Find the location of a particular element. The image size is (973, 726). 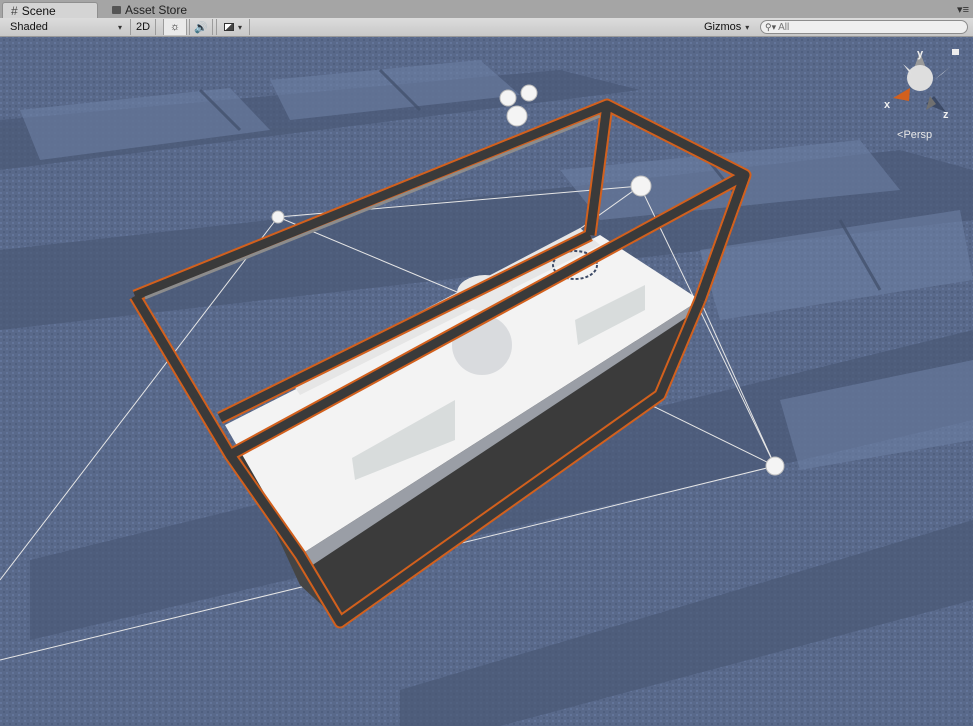

projection-label: Persp is located at coordinates (918, 135).